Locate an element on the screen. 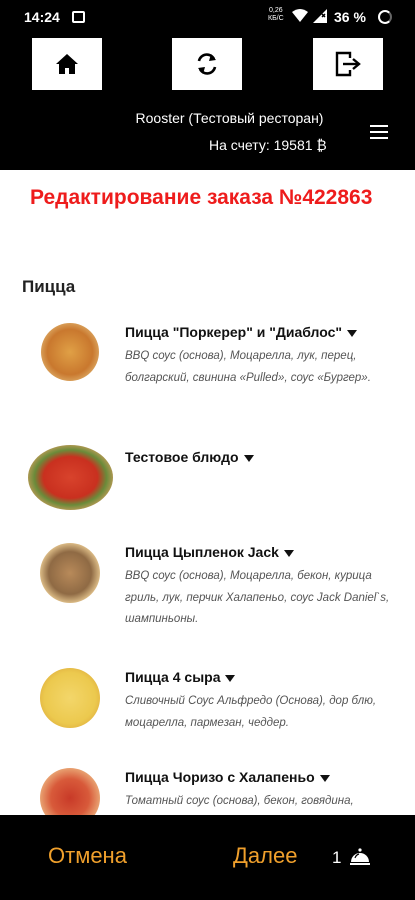  item-name: Пицца "Поркерер" и "Диаблос" is located at coordinates (241, 332).